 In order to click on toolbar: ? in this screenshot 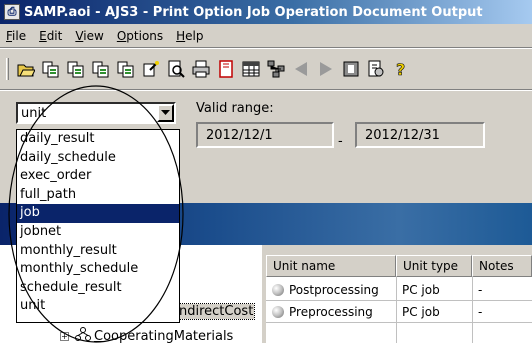, I will do `click(266, 69)`.